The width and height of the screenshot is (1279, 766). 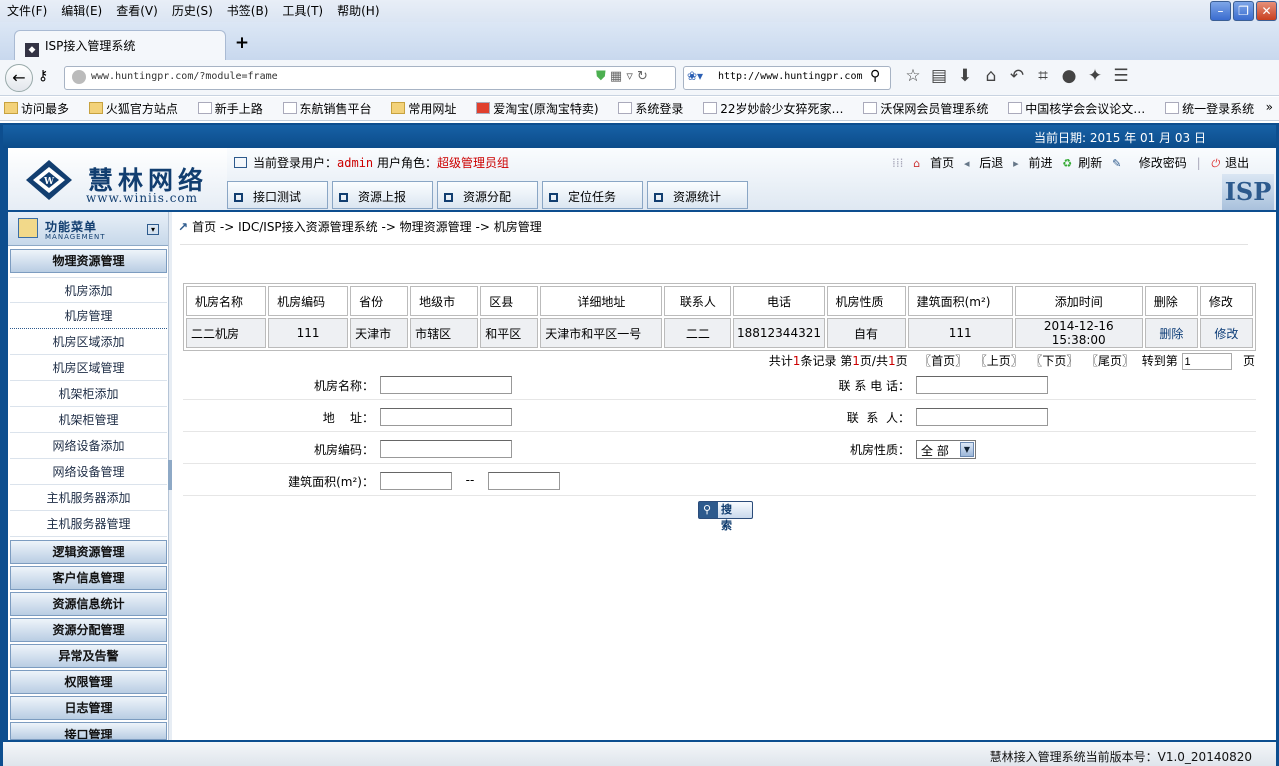 What do you see at coordinates (226, 333) in the screenshot?
I see `cell-room-name: 二二机房` at bounding box center [226, 333].